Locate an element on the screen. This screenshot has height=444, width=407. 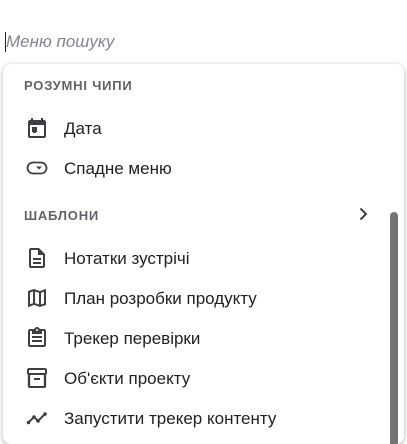
map-icon is located at coordinates (37, 298).